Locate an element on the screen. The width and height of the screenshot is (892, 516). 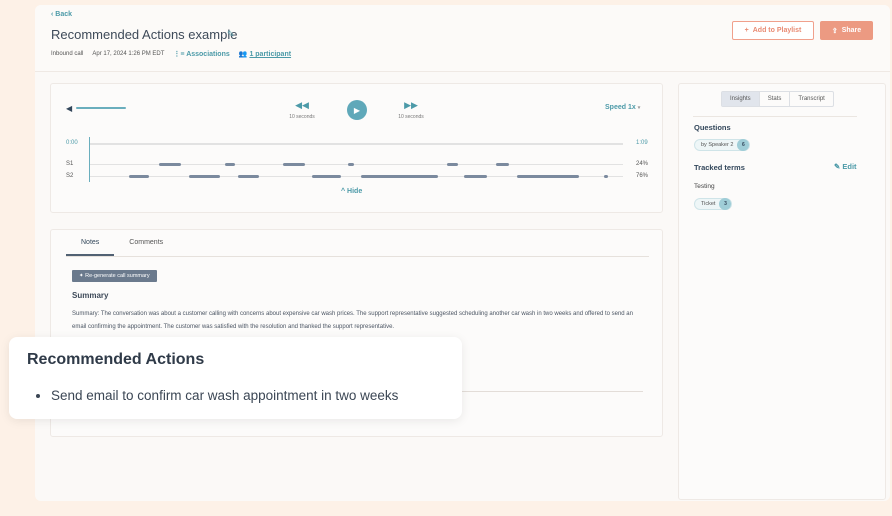
edit-tracked-terms-button: ✎ Edit is located at coordinates (845, 166).